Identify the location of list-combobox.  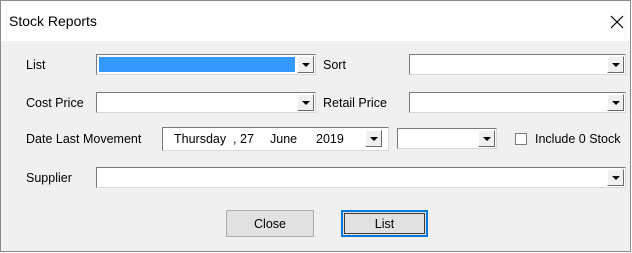
(206, 64).